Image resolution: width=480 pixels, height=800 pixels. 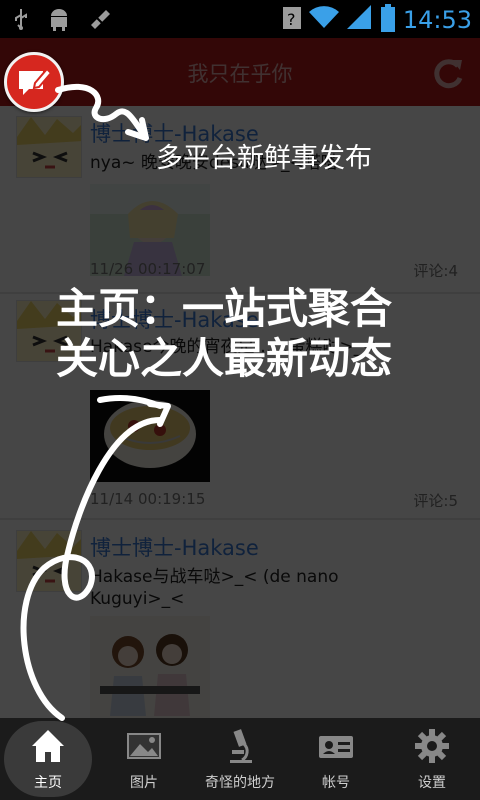 I want to click on gear-icon, so click(x=432, y=746).